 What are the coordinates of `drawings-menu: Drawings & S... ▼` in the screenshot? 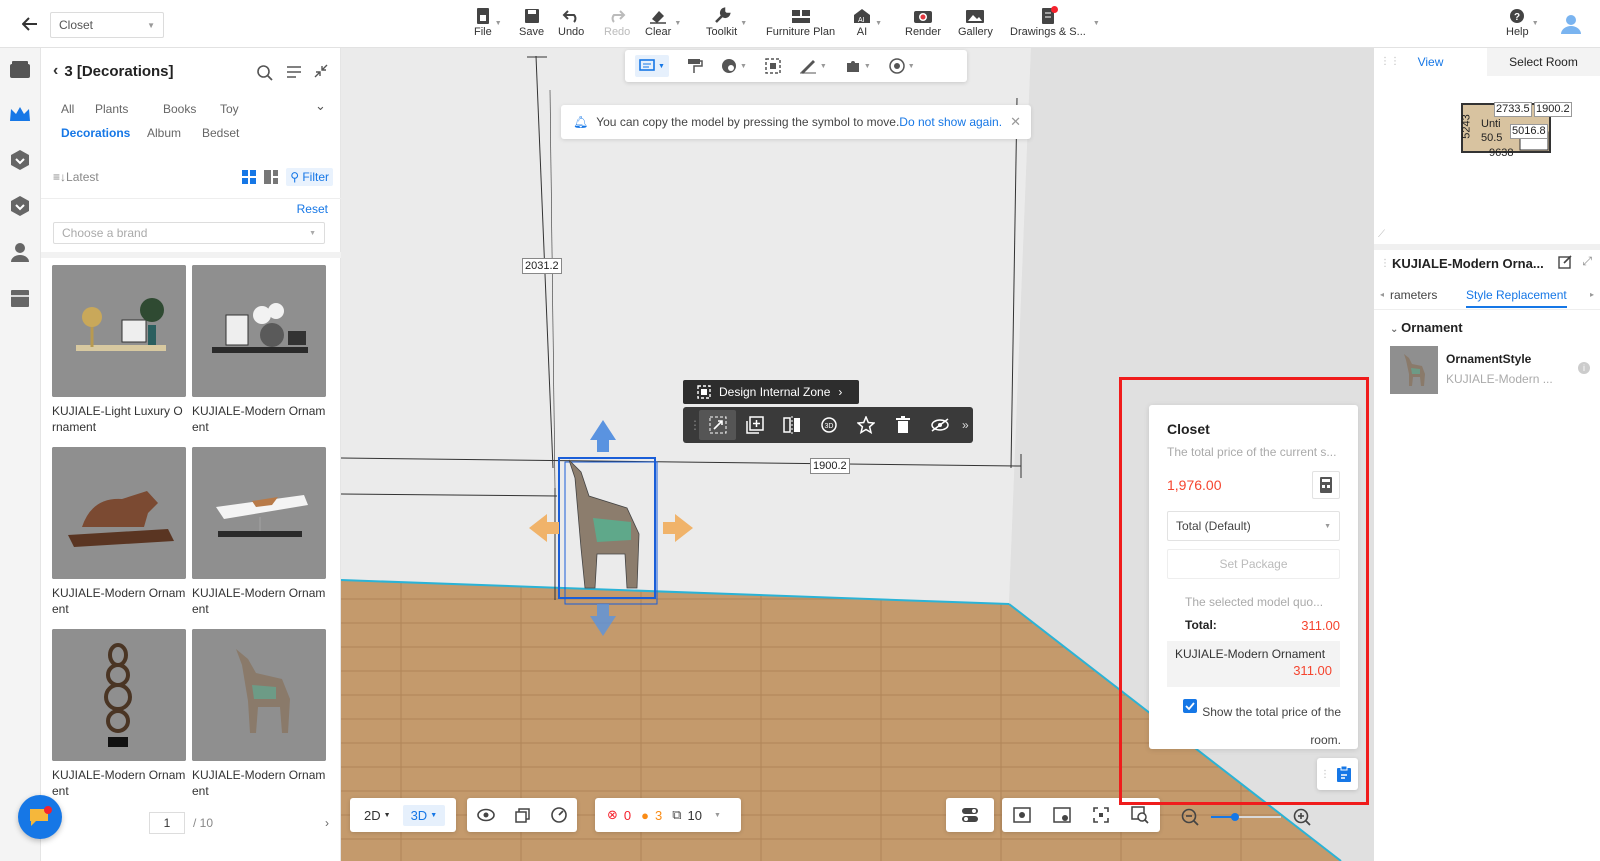 It's located at (1055, 22).